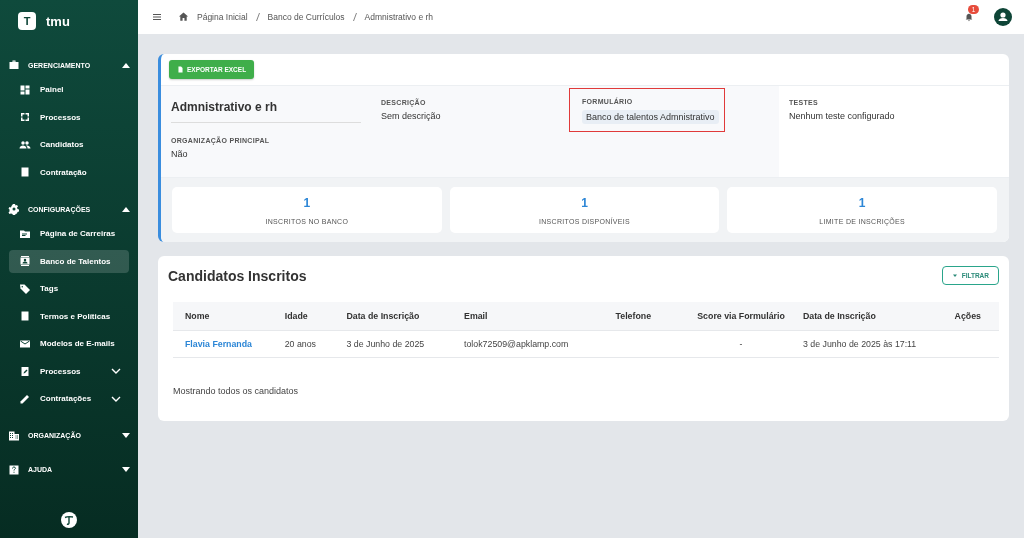 The width and height of the screenshot is (1024, 538). Describe the element at coordinates (25, 288) in the screenshot. I see `tag-icon` at that location.